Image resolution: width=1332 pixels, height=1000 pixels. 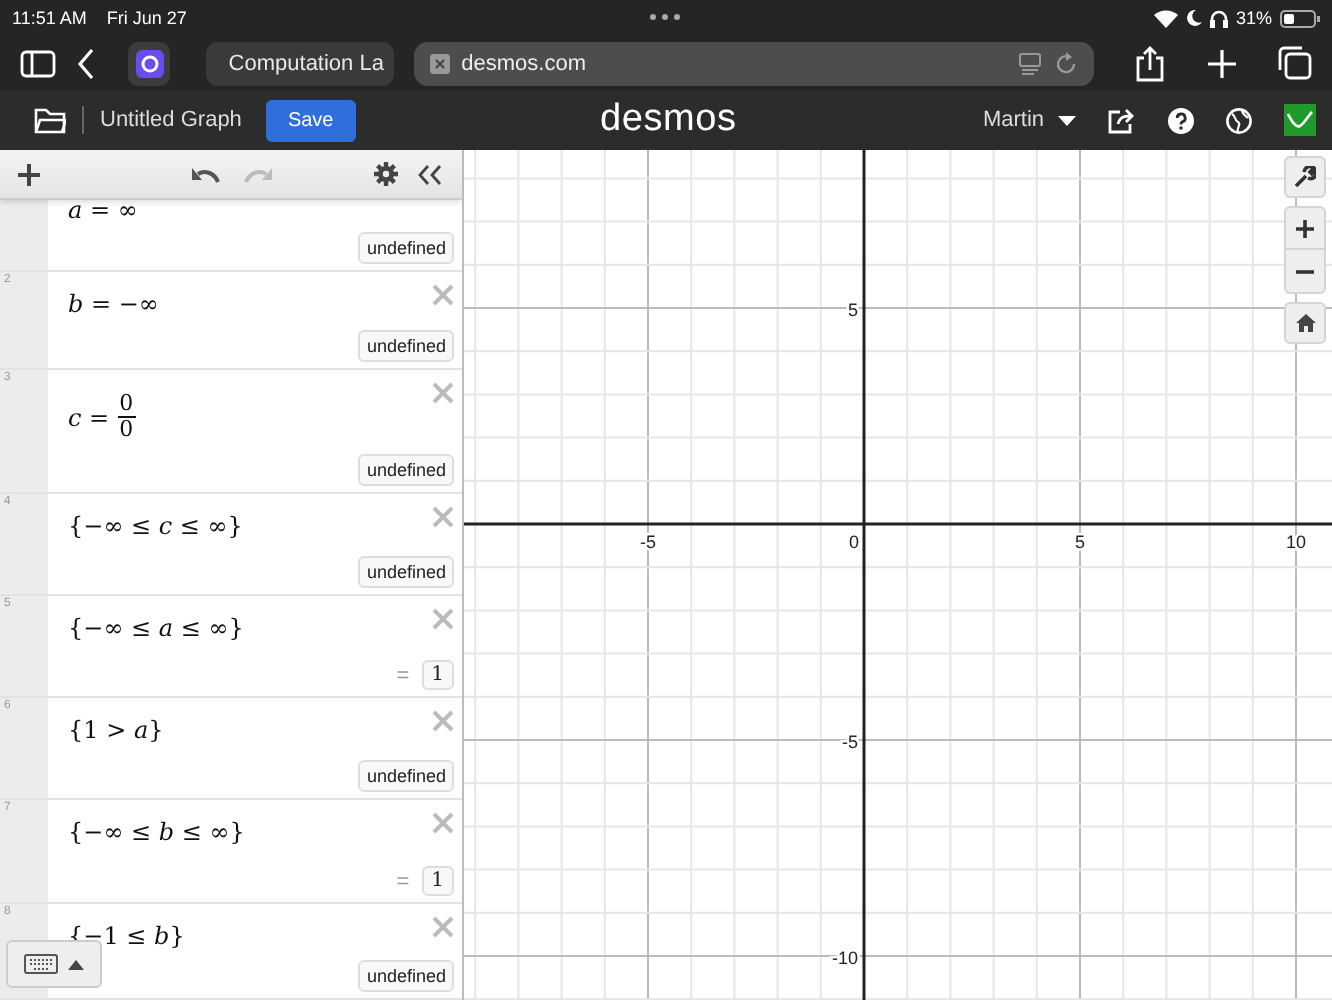 I want to click on save-button: Save, so click(x=310, y=120).